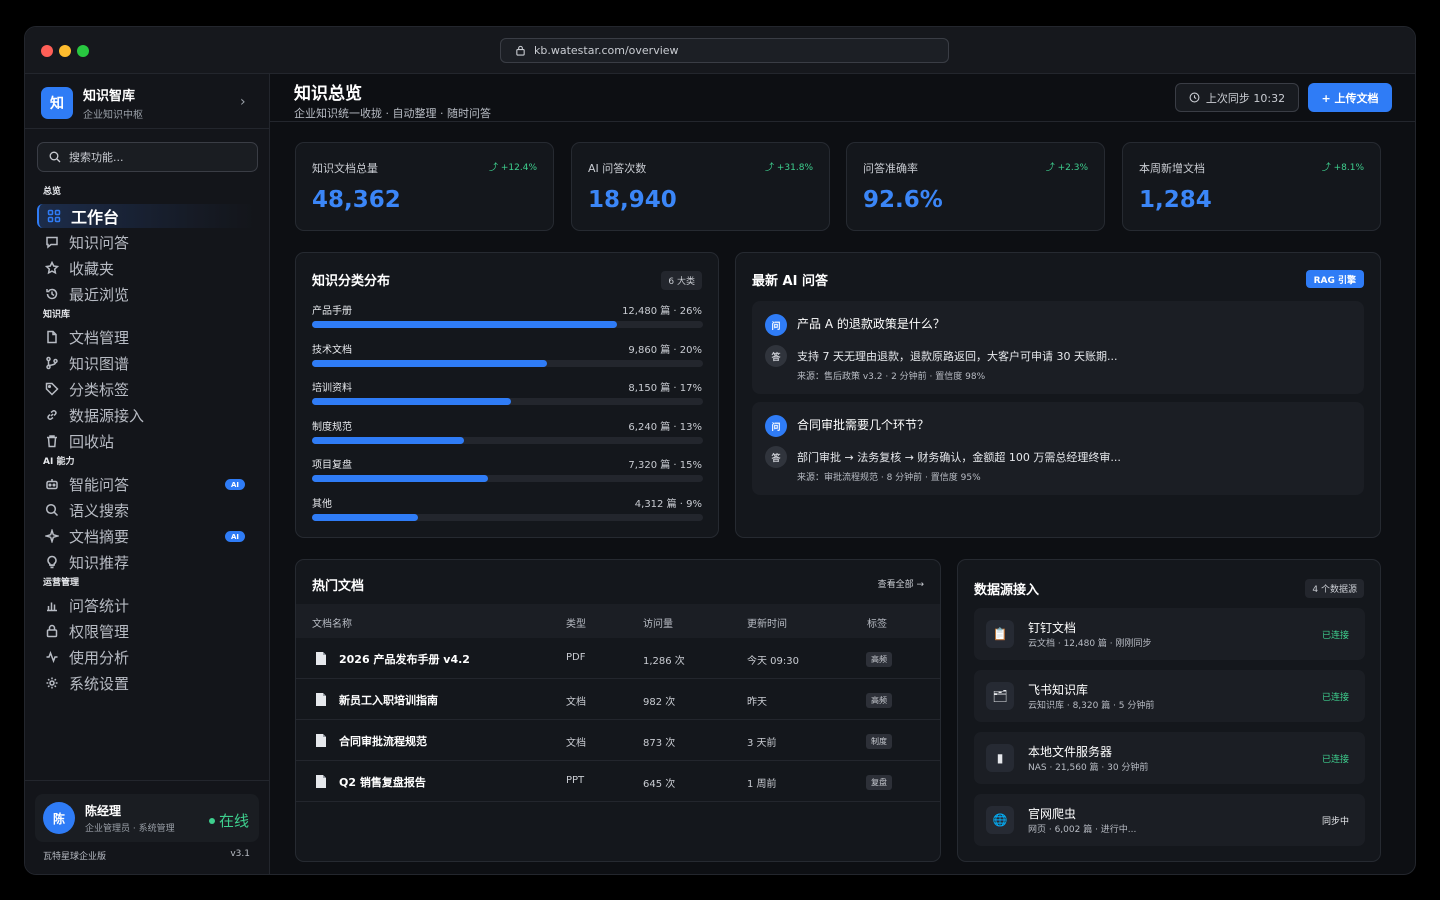 This screenshot has height=900, width=1440. I want to click on column-header: 标签, so click(877, 622).